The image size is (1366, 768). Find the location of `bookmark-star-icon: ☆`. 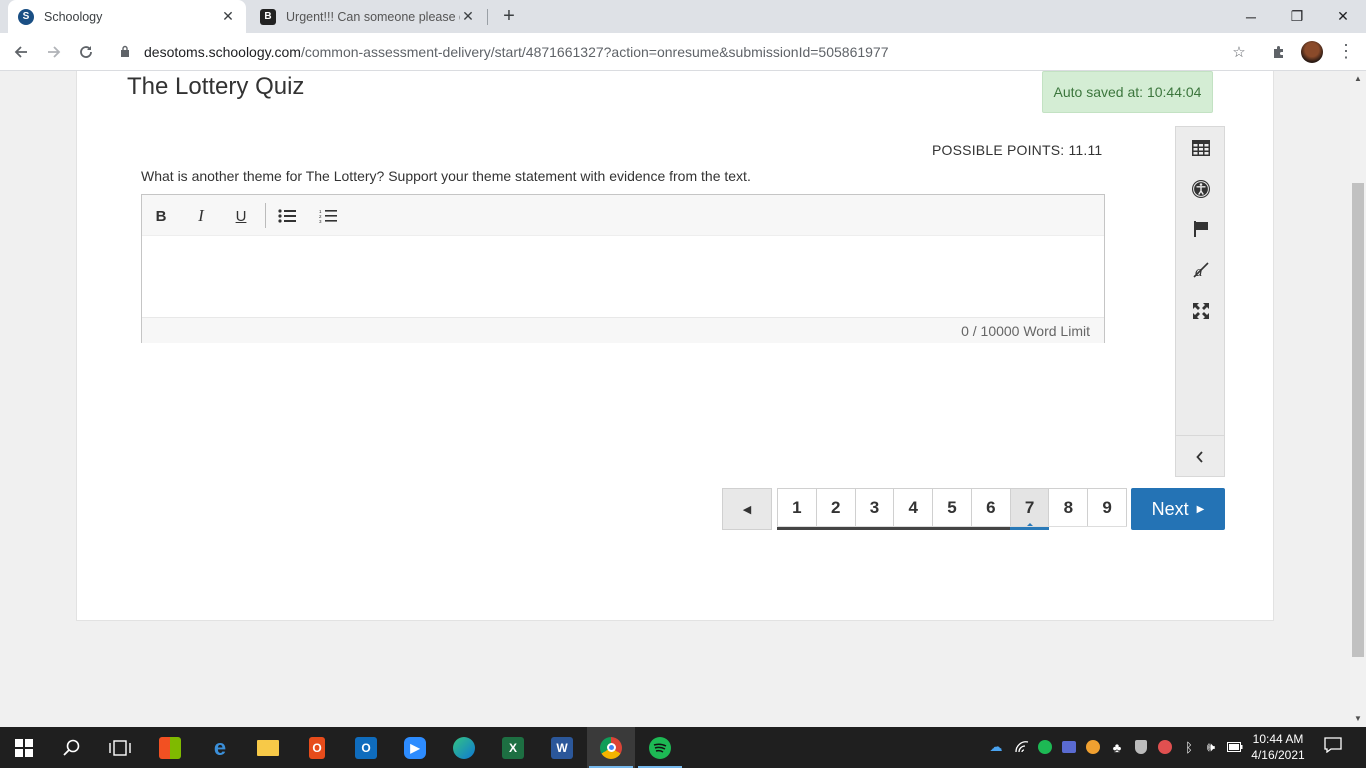

bookmark-star-icon: ☆ is located at coordinates (1239, 52).